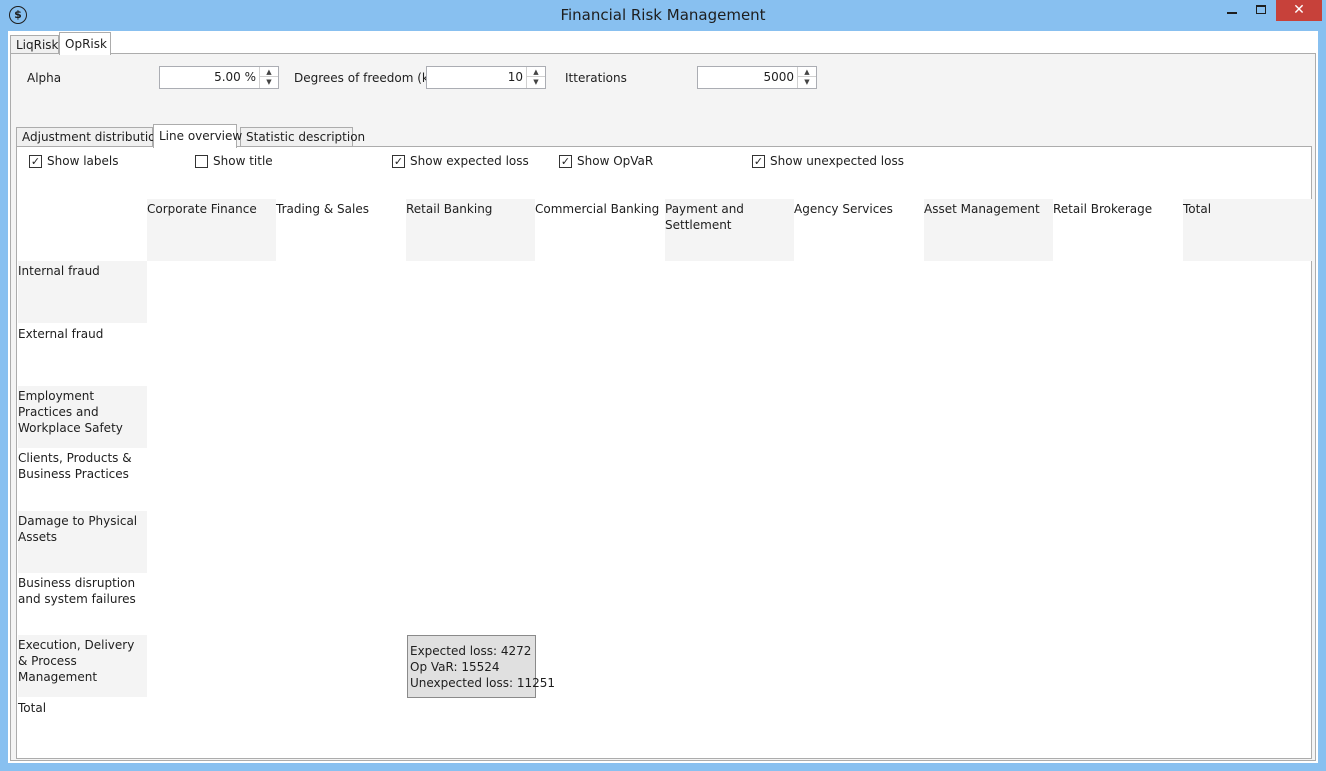  What do you see at coordinates (515, 77) in the screenshot?
I see `dof-value: 10` at bounding box center [515, 77].